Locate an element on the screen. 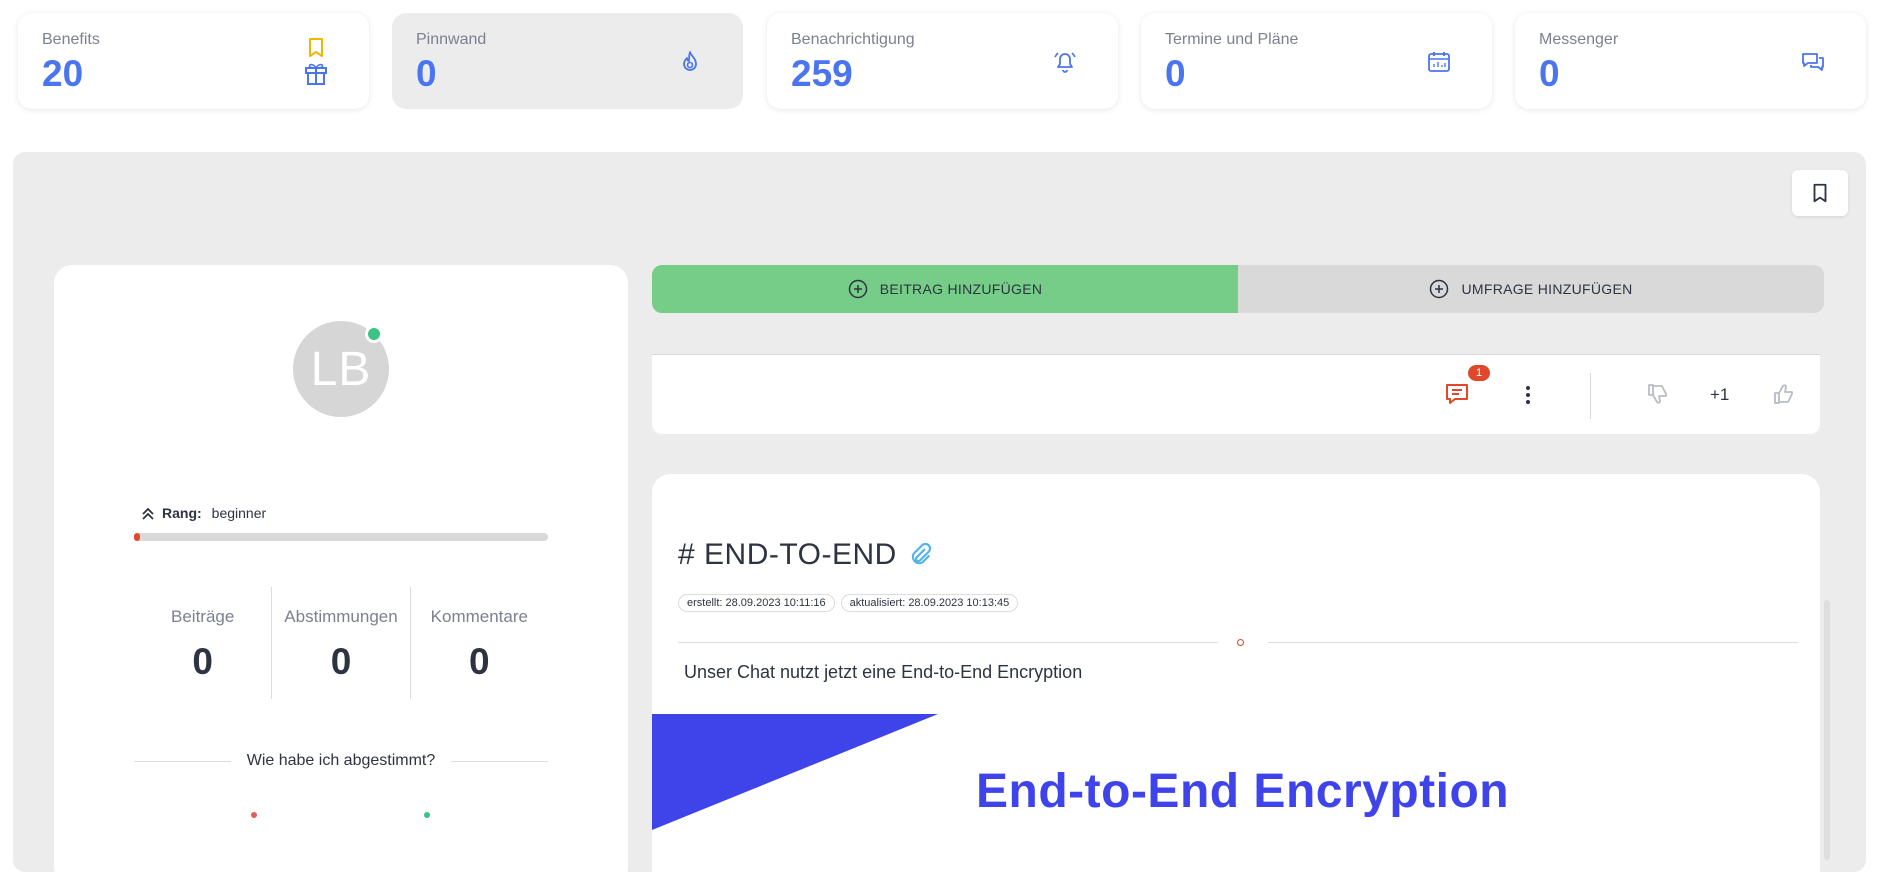  chat-icon is located at coordinates (1813, 62).